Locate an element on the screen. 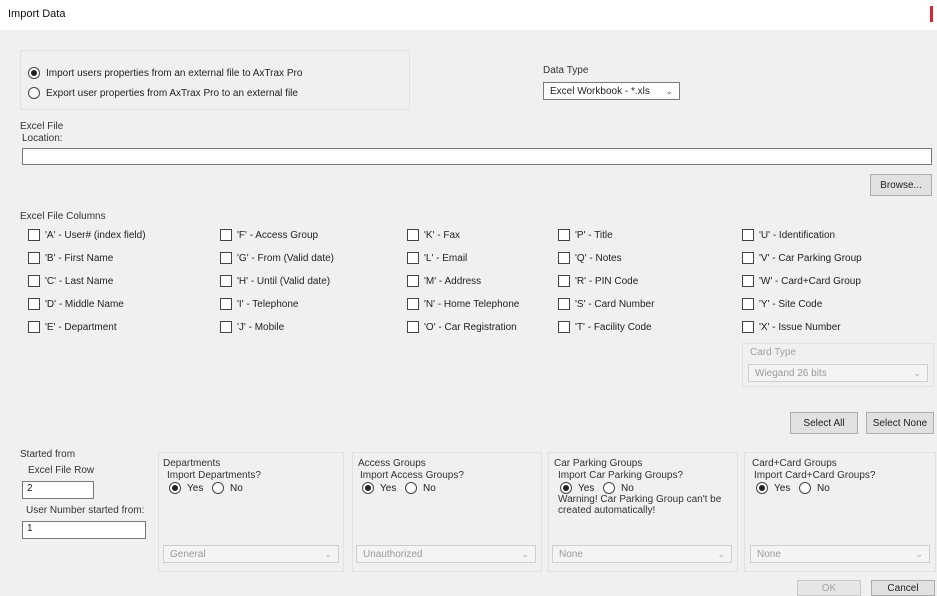 This screenshot has width=937, height=596. checkbox-label: 'L' - Email is located at coordinates (446, 258).